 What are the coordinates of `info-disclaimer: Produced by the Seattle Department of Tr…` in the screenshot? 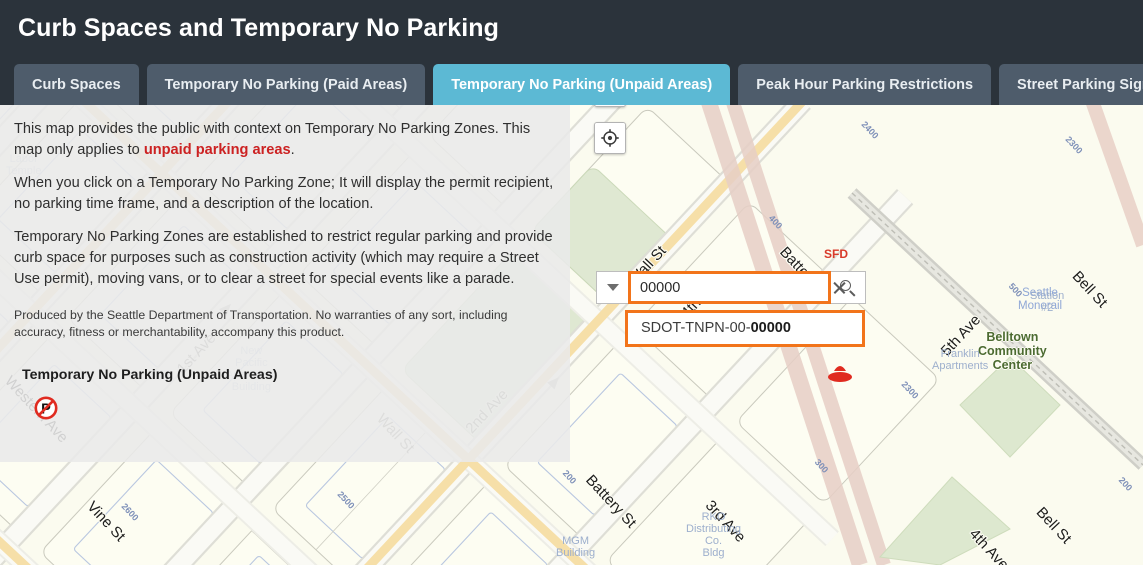 It's located at (261, 323).